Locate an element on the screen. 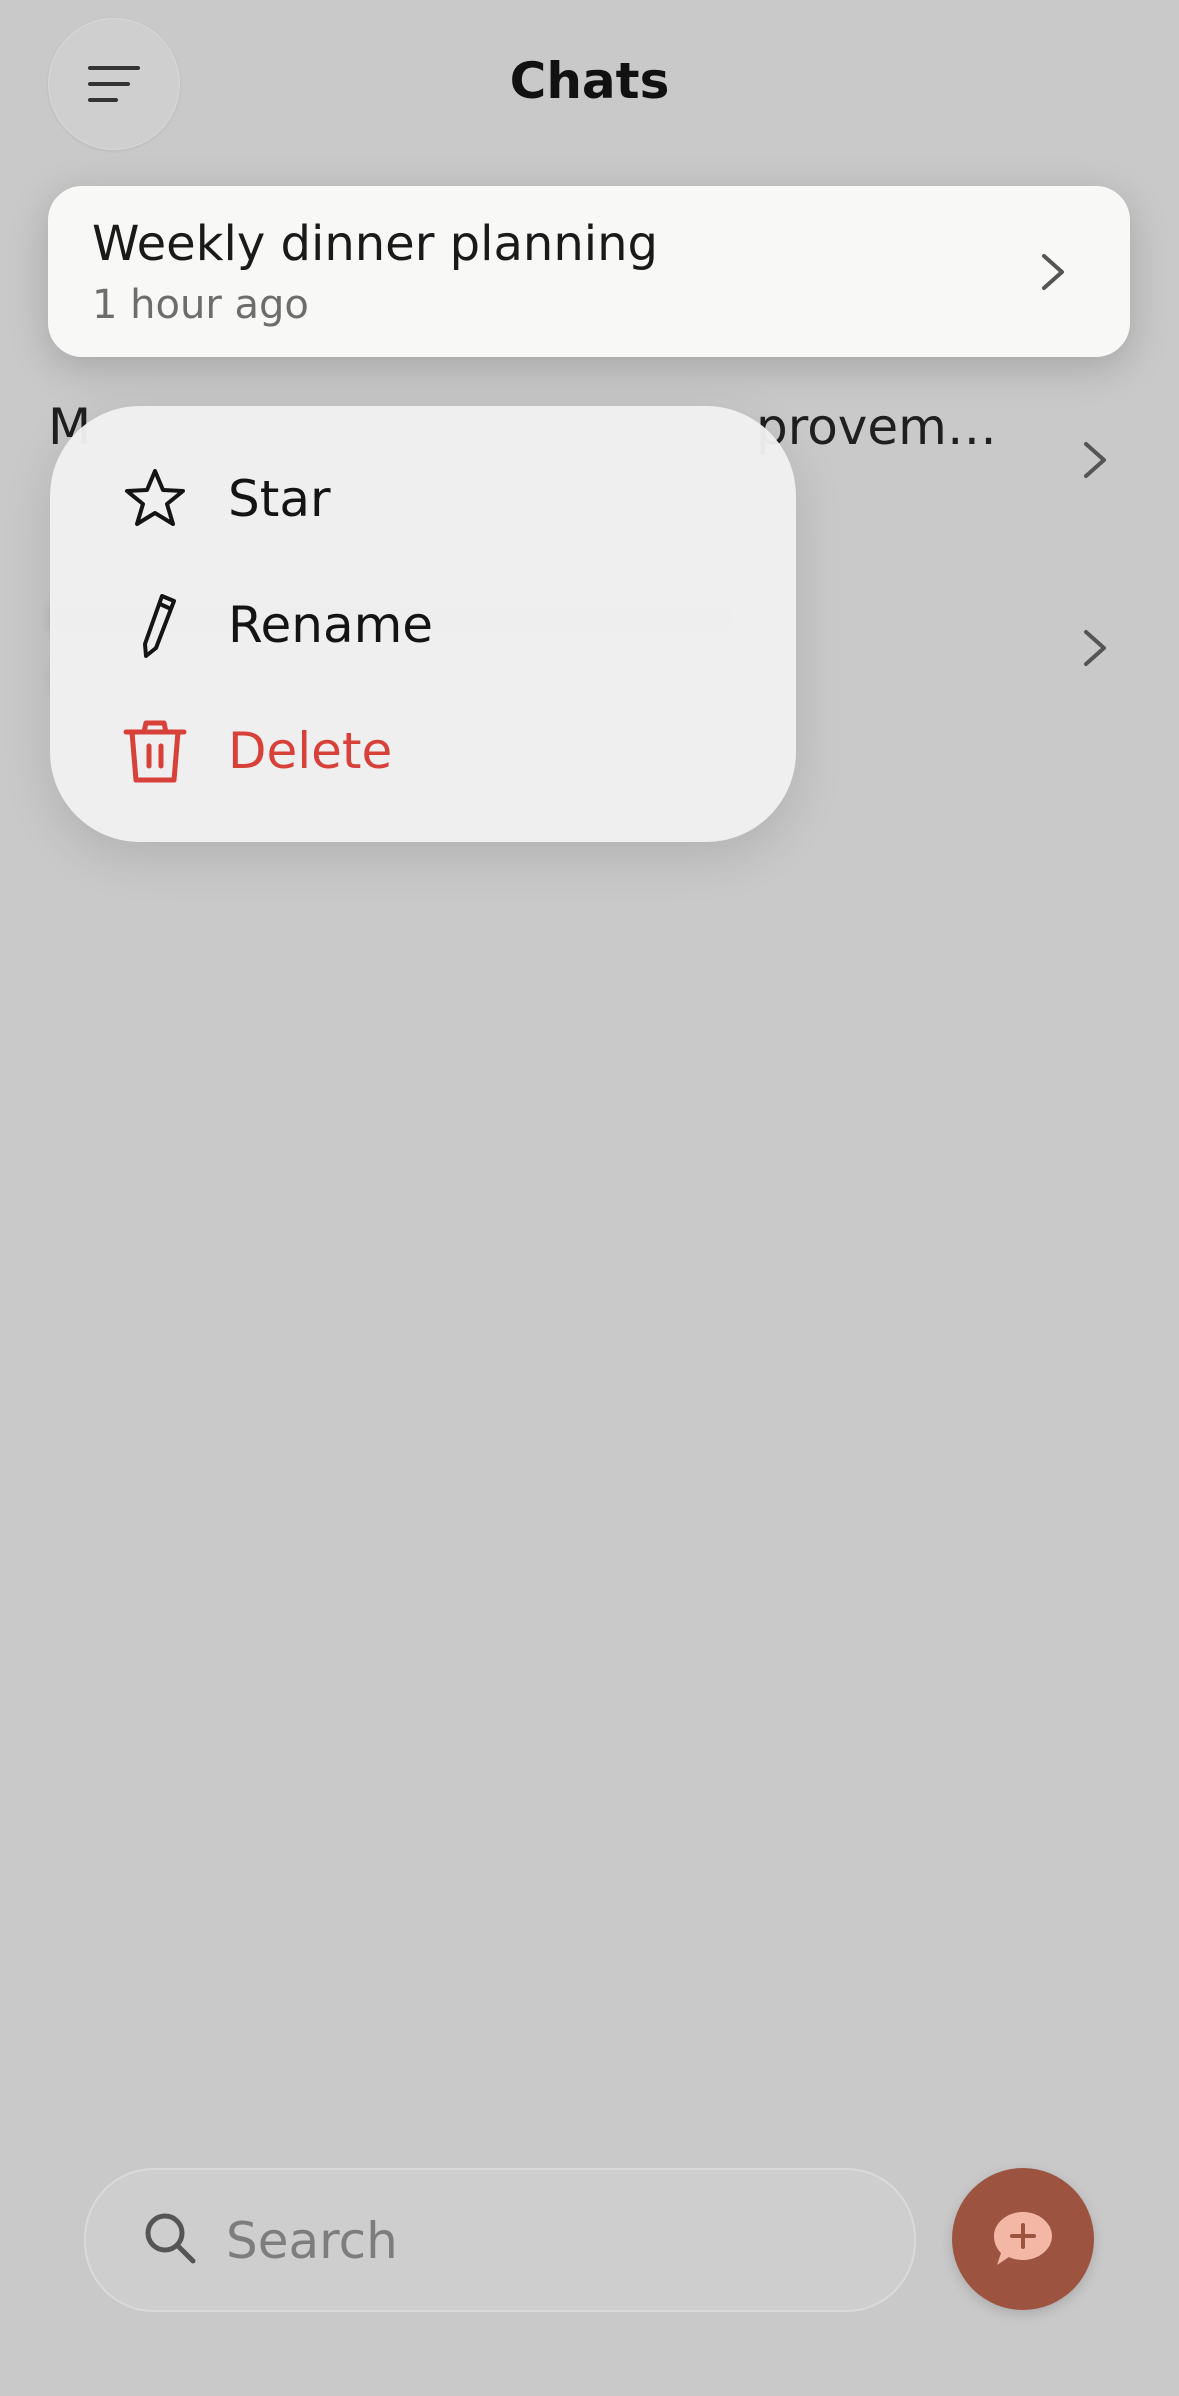  chat-time: 1 hour ago is located at coordinates (200, 305).